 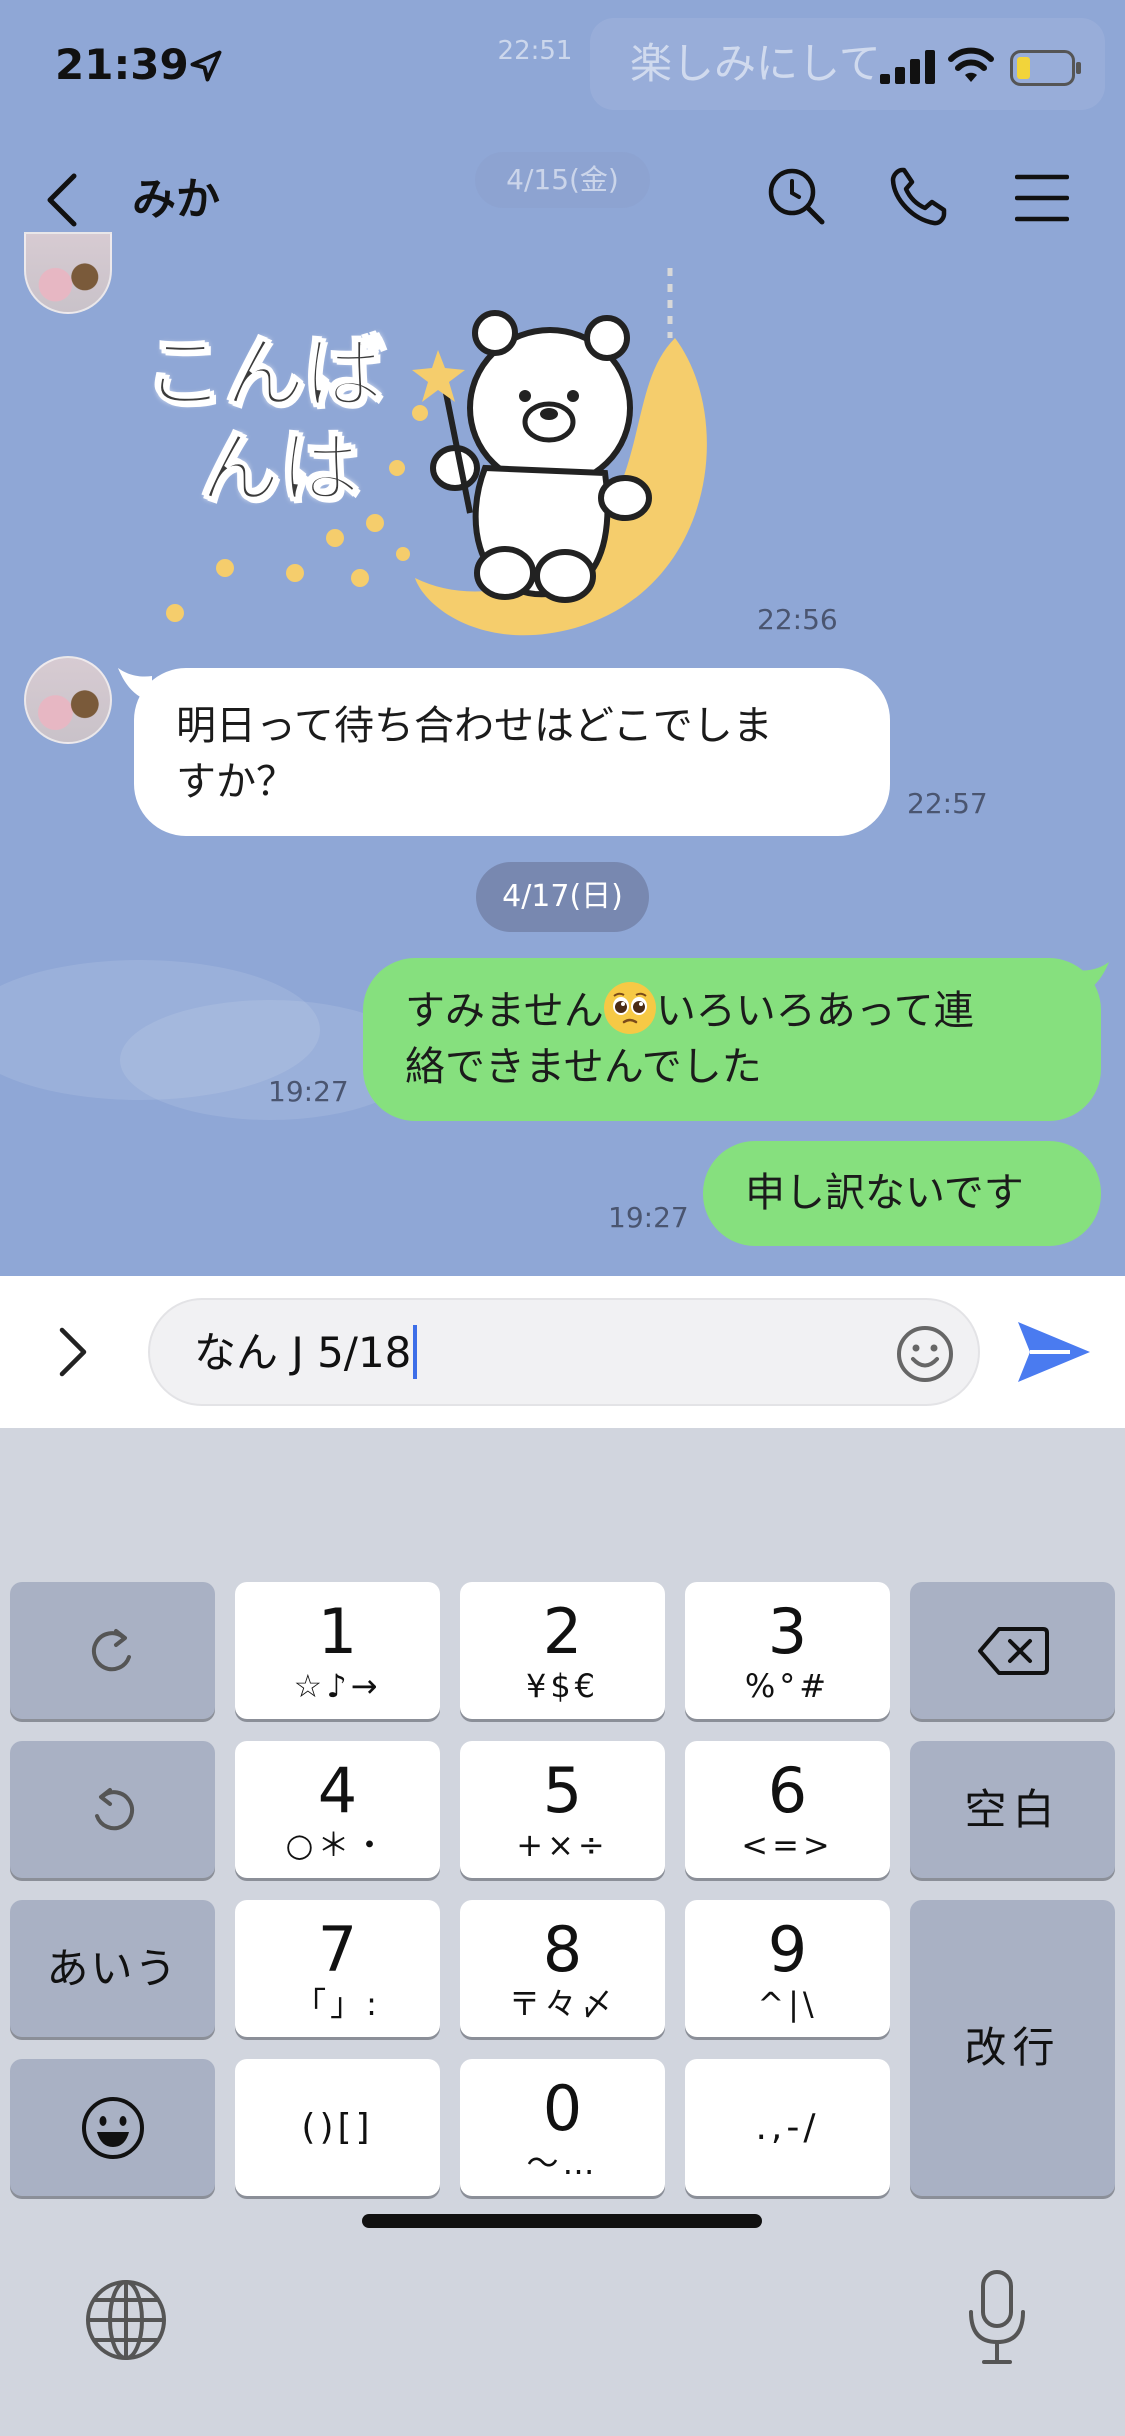 I want to click on message-input: なん J 5/18, so click(x=564, y=1352).